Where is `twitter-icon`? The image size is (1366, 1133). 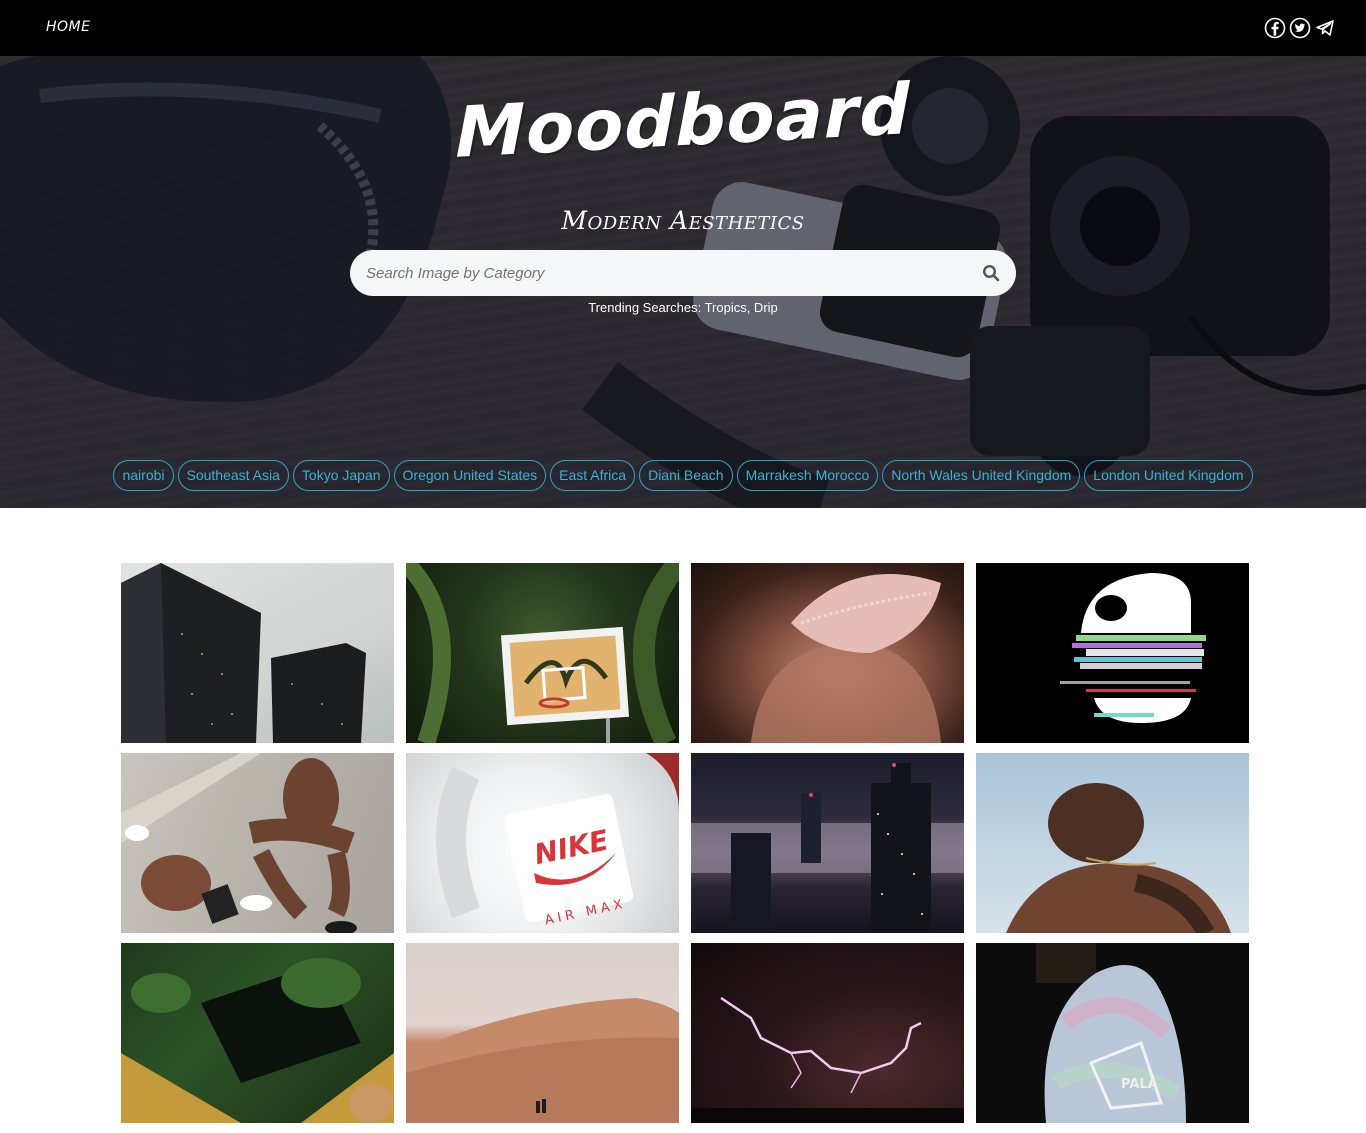
twitter-icon is located at coordinates (1300, 28).